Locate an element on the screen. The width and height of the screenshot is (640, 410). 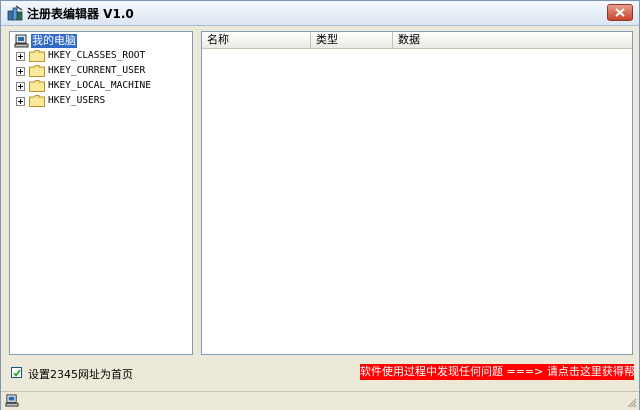
tree-root: 我的电脑 is located at coordinates (92, 41).